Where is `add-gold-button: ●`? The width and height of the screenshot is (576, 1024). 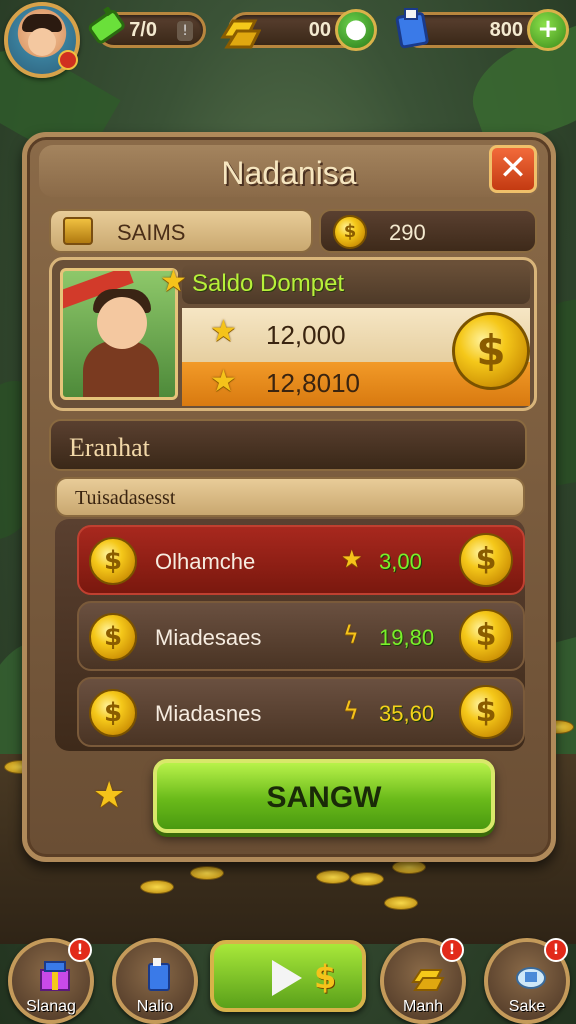 add-gold-button: ● is located at coordinates (356, 30).